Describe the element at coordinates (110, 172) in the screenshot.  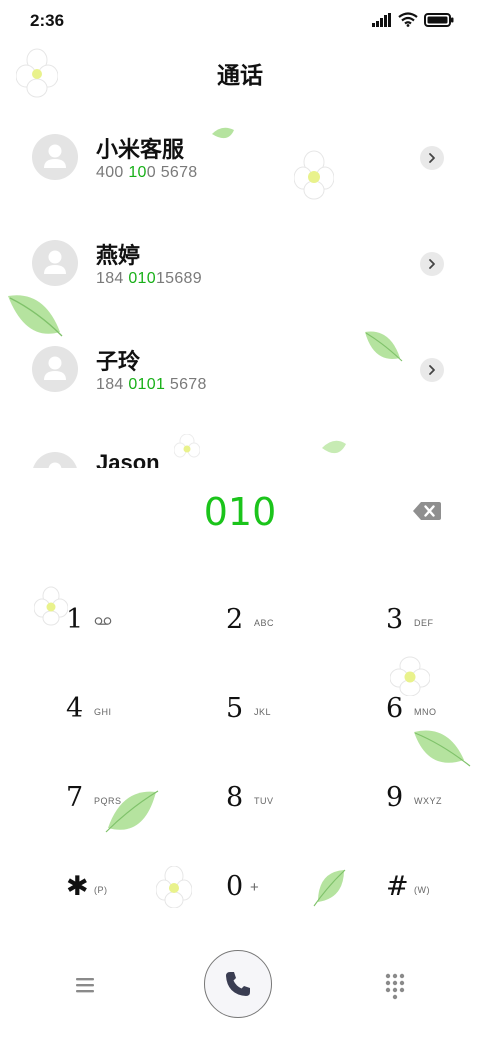
I see `number-segment: 400` at that location.